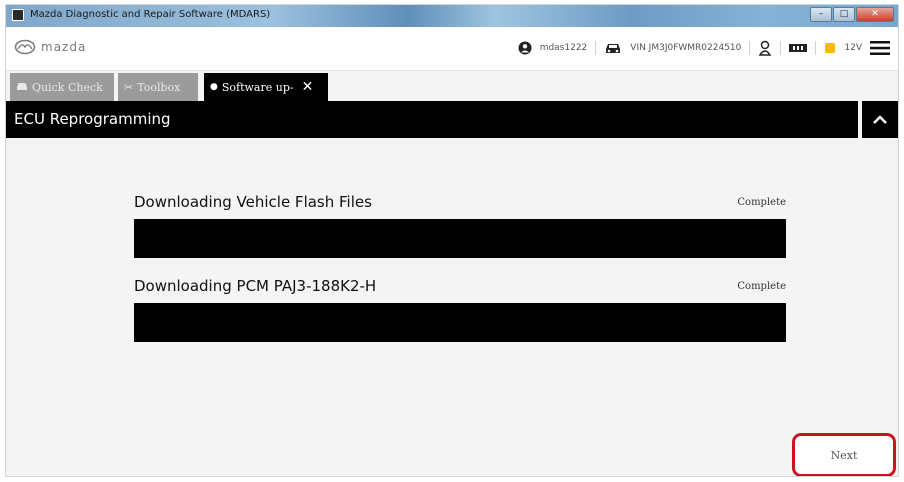 The width and height of the screenshot is (904, 482). What do you see at coordinates (765, 48) in the screenshot?
I see `person-icon` at bounding box center [765, 48].